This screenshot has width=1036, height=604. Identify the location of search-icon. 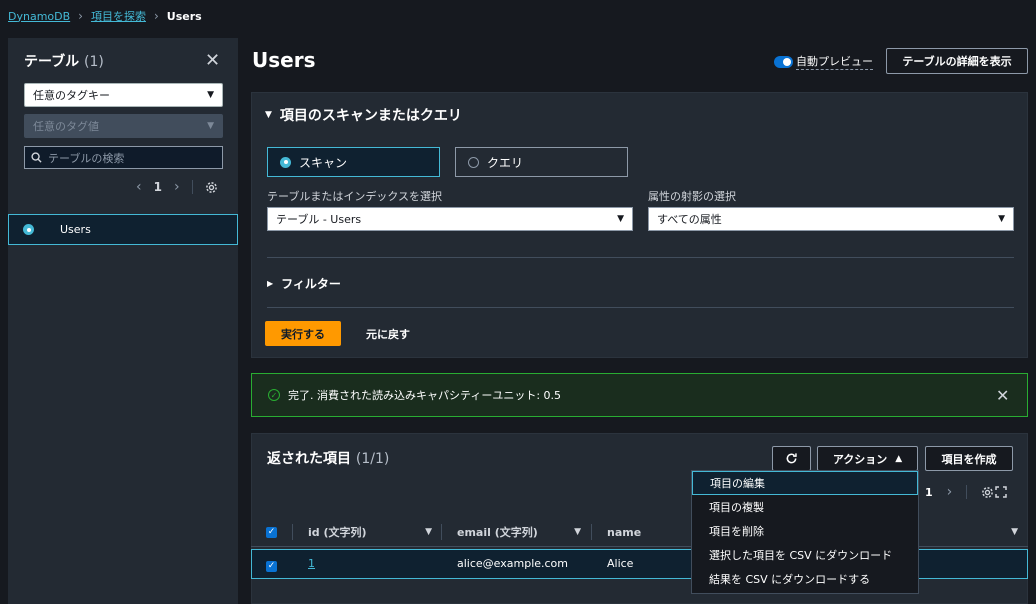
(36, 157).